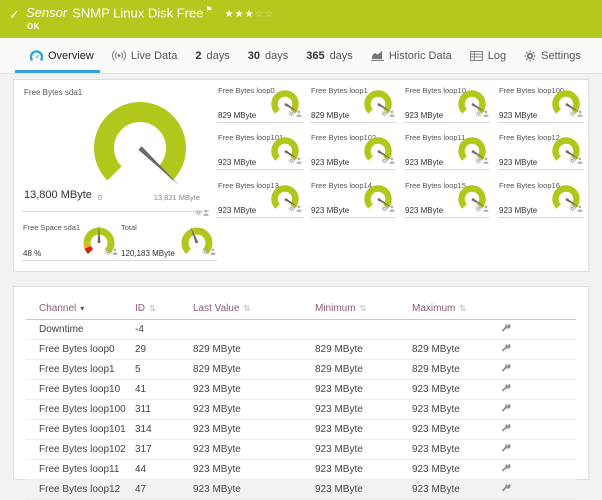  I want to click on gauge-tile: Free Bytes loop12 923 MByte, so click(541, 151).